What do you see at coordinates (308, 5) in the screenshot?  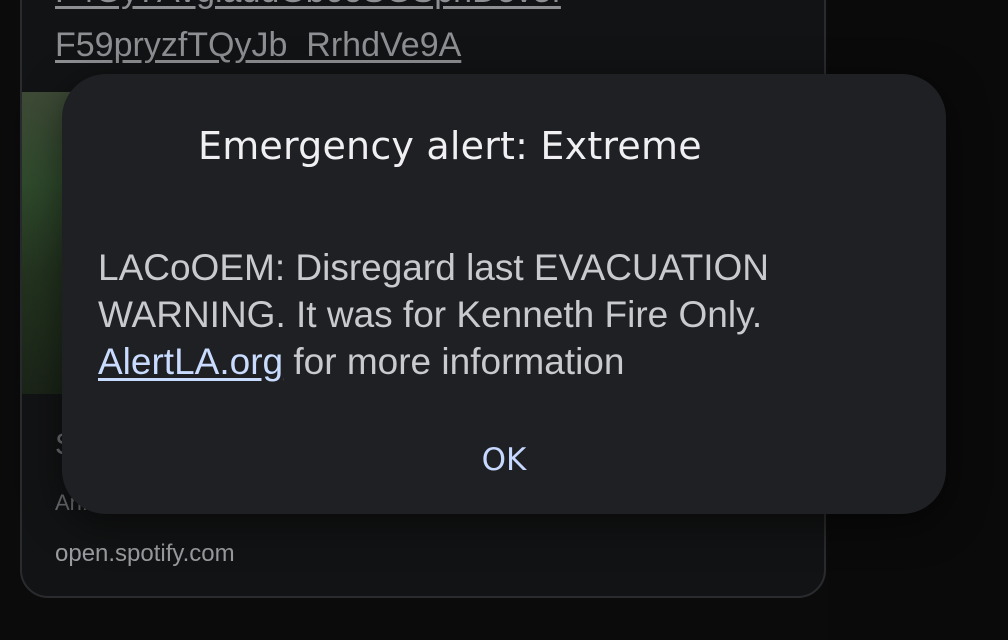 I see `message-link-line-1: F4Gy7AvgladdGb6oSGSphDev8f` at bounding box center [308, 5].